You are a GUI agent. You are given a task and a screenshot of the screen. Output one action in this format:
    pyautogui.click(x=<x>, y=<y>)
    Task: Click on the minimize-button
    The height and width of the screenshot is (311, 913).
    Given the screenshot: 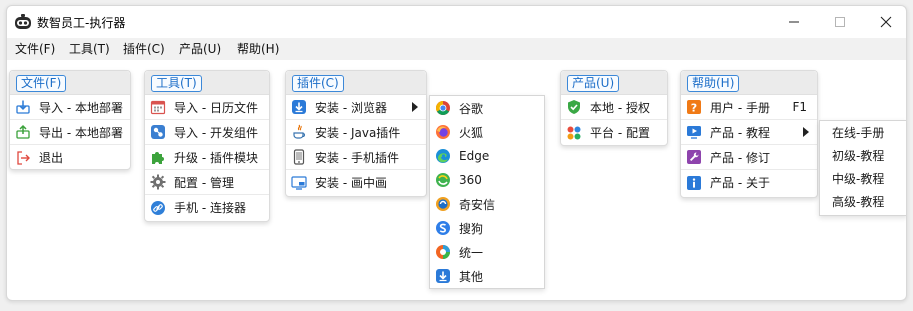 What is the action you would take?
    pyautogui.click(x=794, y=22)
    